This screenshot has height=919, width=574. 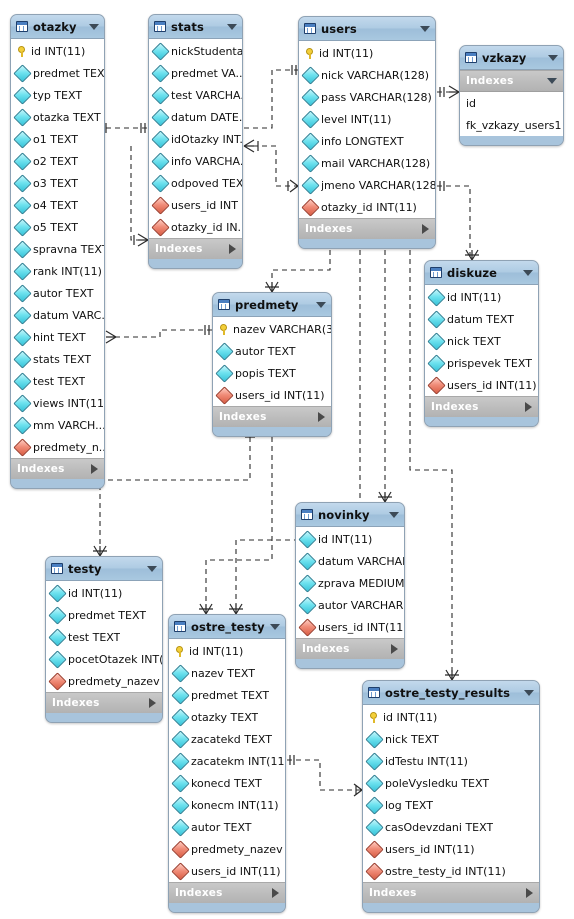 I want to click on table-column: spravna TEXT, so click(x=57, y=249).